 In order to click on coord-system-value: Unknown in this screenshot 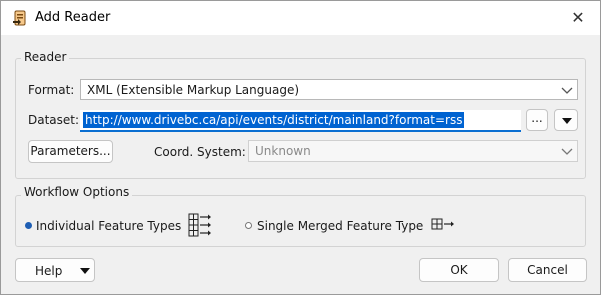, I will do `click(283, 151)`.